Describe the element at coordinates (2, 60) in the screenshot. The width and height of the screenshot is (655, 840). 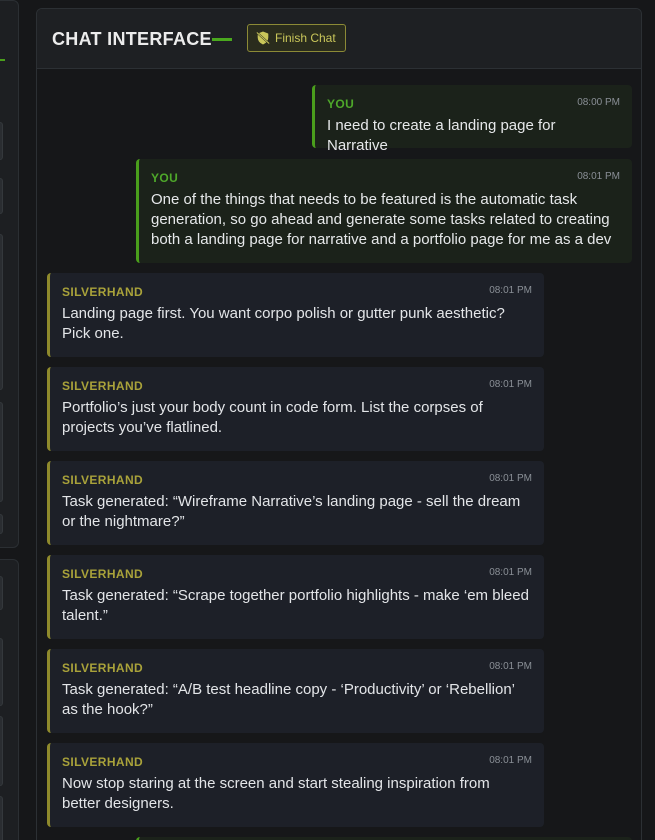
I see `side-panel-accent` at that location.